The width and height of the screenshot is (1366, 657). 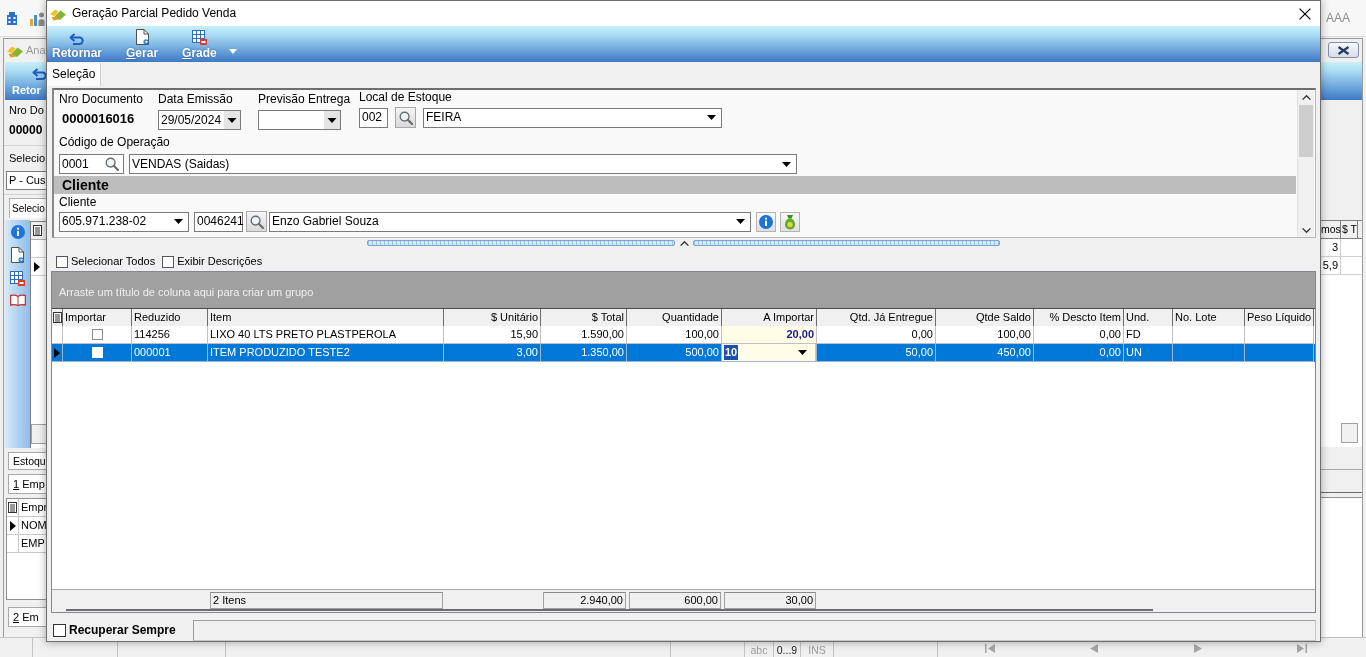 I want to click on info-button, so click(x=766, y=221).